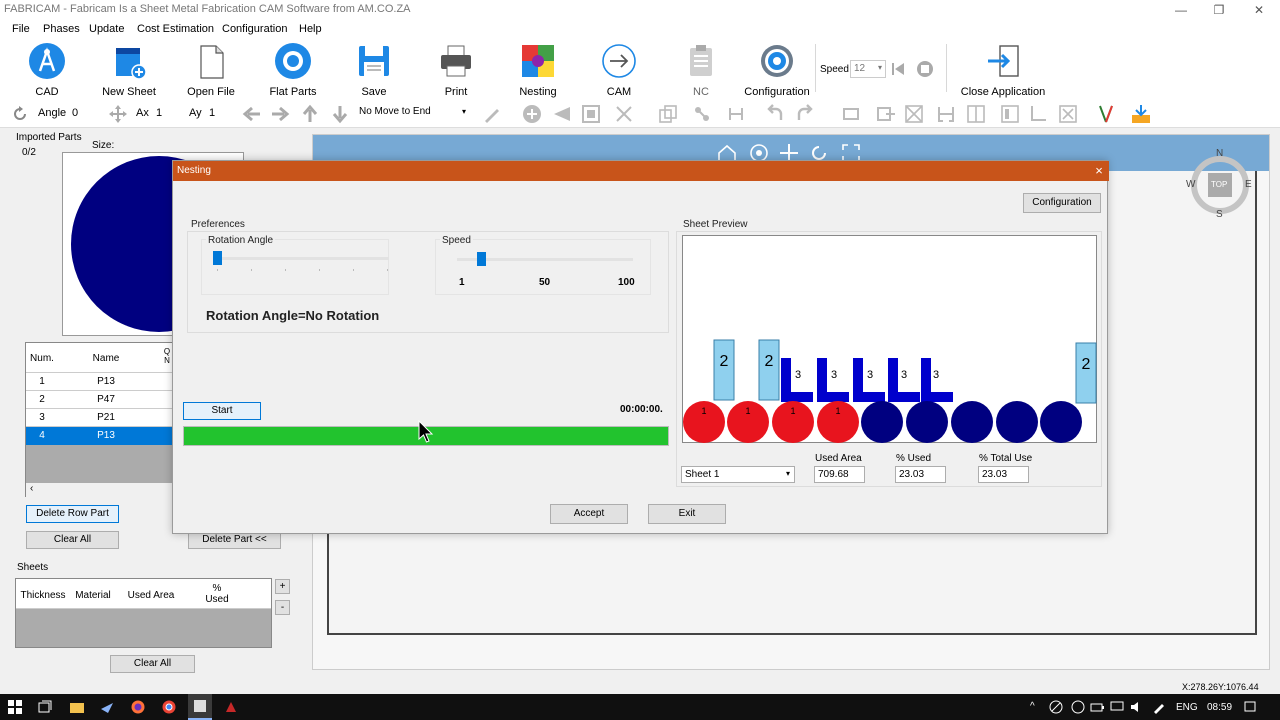  Describe the element at coordinates (282, 607) in the screenshot. I see `remove-sheet-button: -` at that location.